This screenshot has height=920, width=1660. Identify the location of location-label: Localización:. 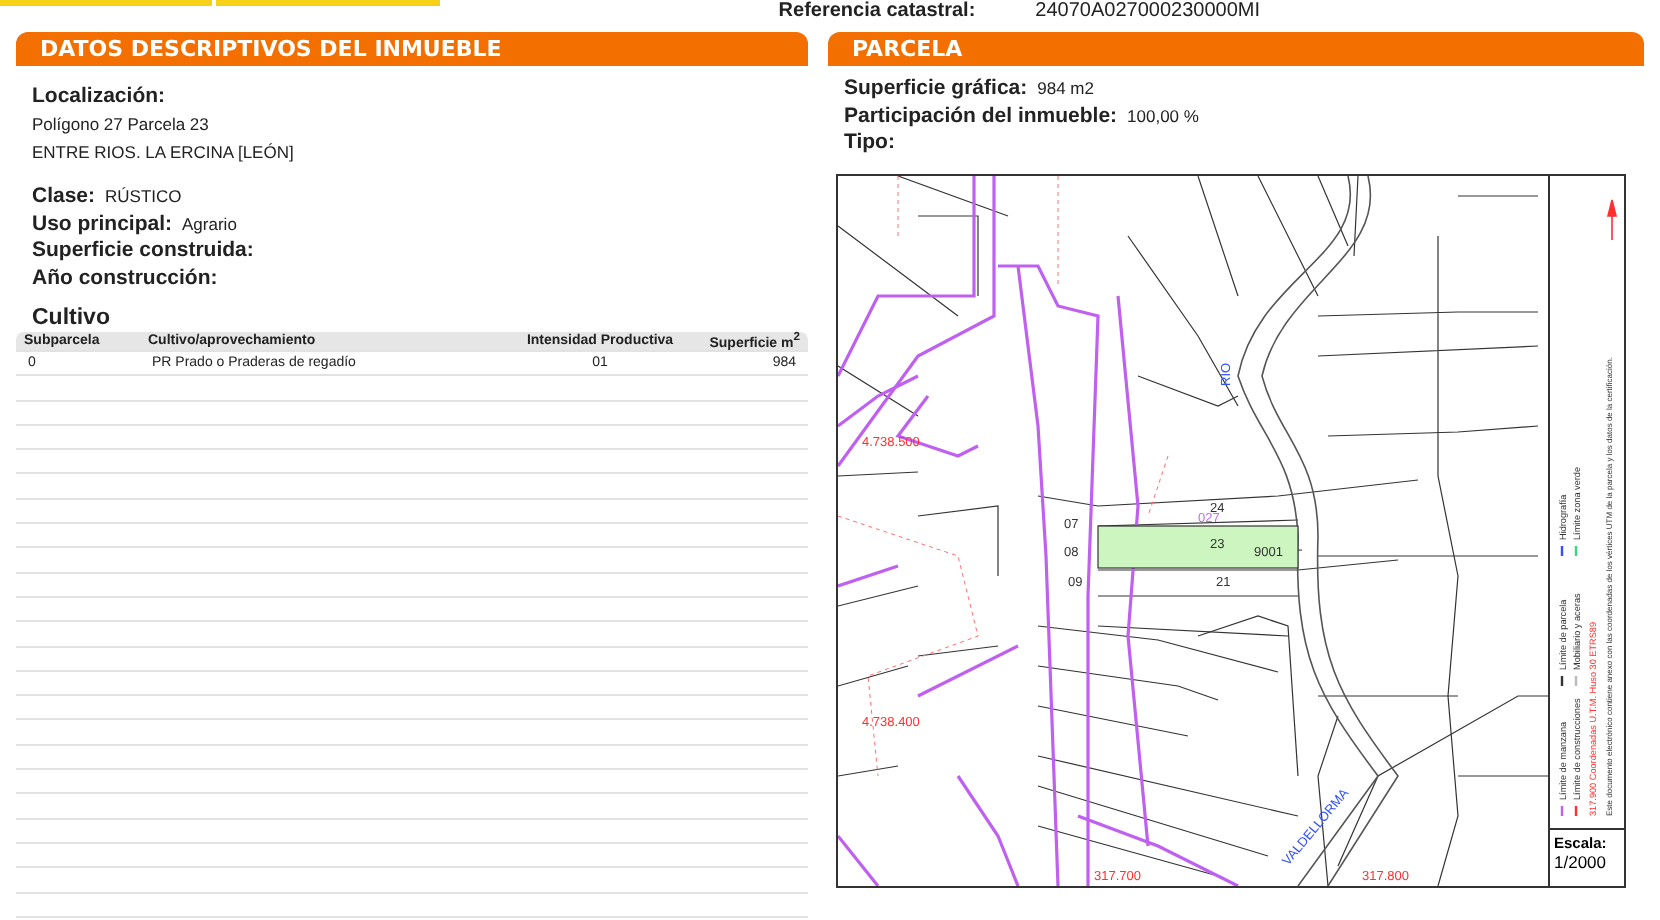
(100, 96).